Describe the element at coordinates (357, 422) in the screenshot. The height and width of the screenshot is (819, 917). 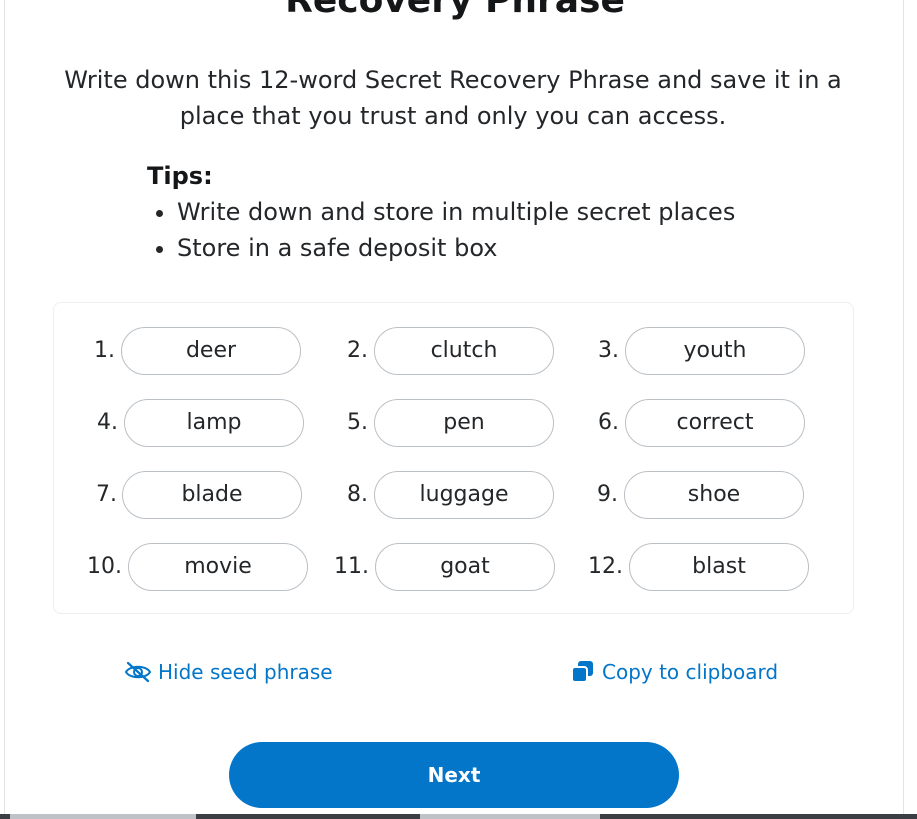
I see `seed-word-number: 5.` at that location.